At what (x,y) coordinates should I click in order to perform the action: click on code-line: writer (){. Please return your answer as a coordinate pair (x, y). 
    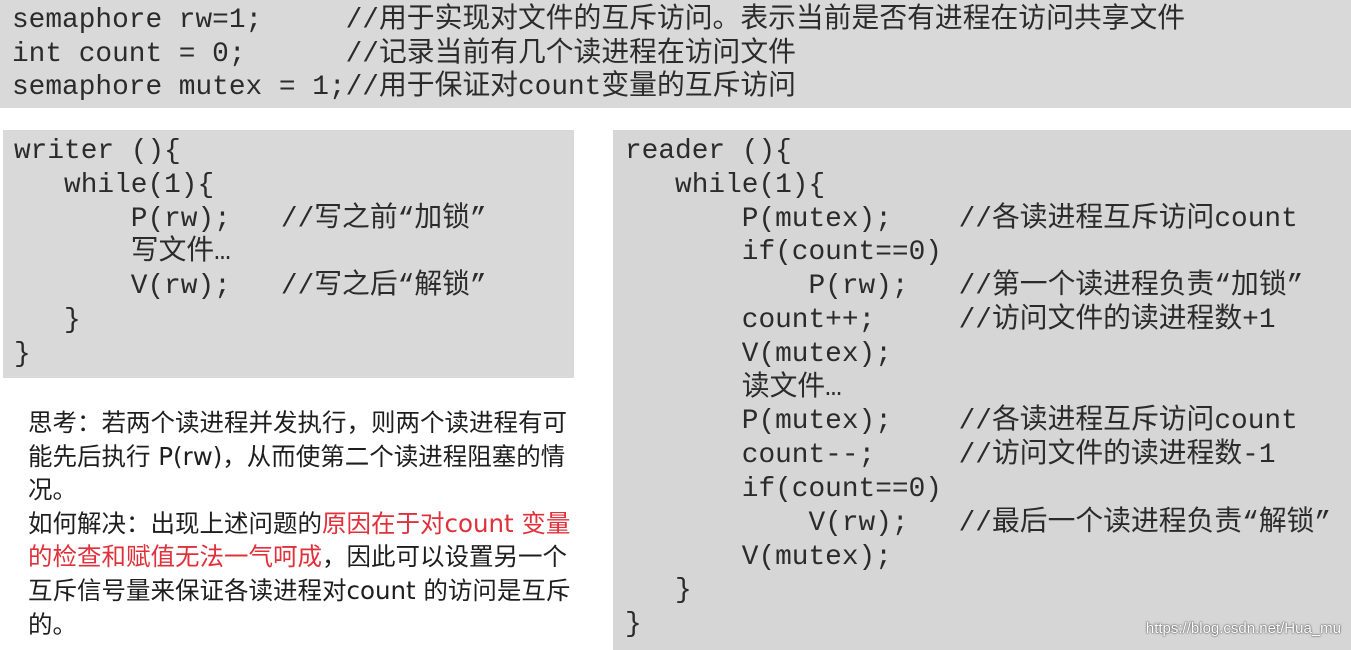
    Looking at the image, I should click on (97, 151).